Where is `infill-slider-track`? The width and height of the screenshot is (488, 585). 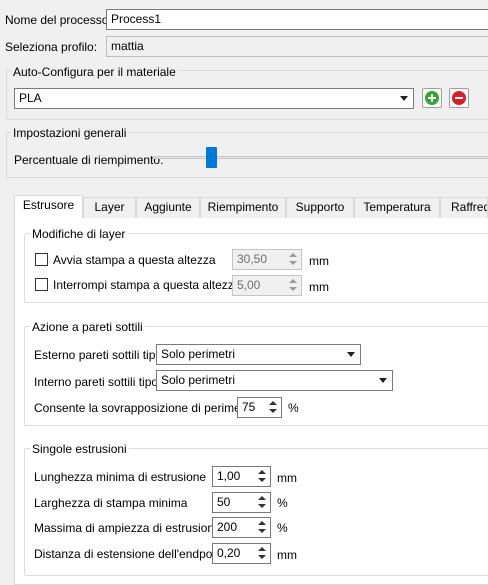
infill-slider-track is located at coordinates (320, 157).